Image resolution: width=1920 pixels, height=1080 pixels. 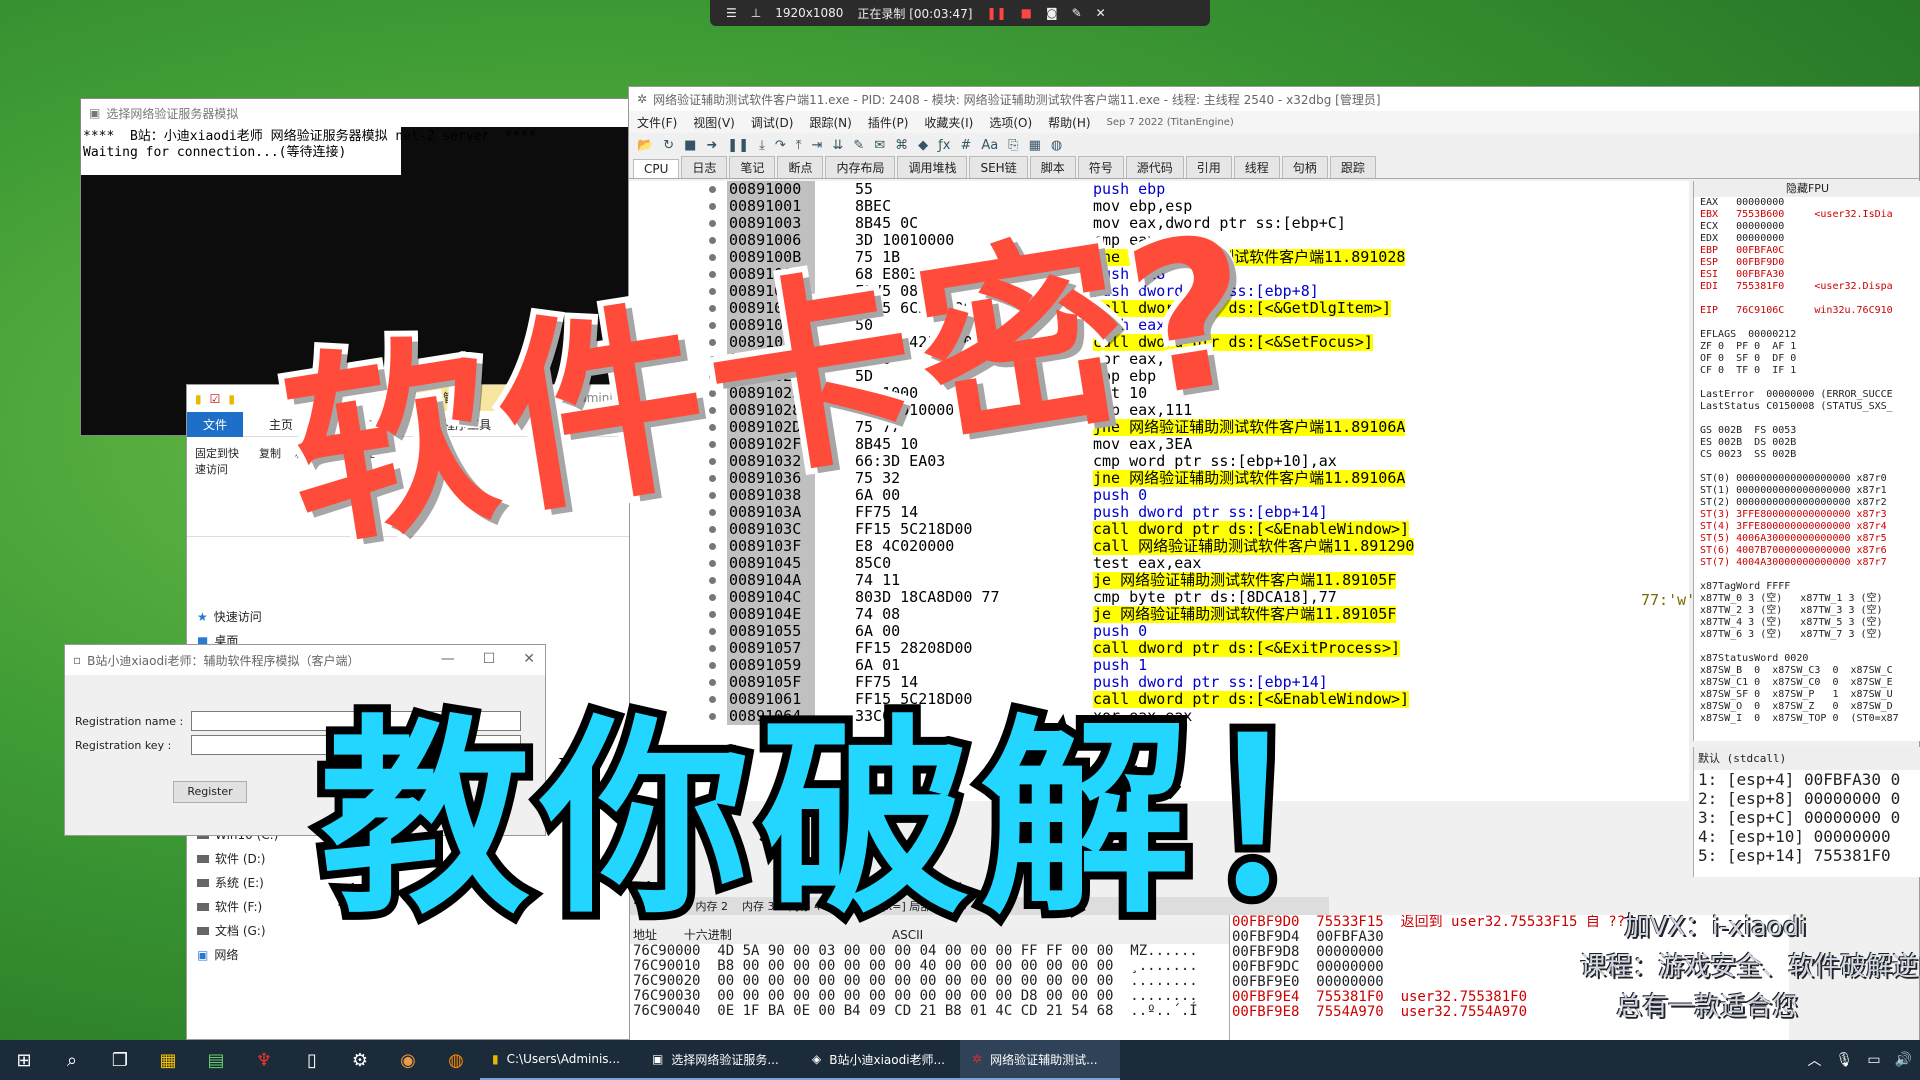 I want to click on trace-icon: ⇊, so click(x=837, y=145).